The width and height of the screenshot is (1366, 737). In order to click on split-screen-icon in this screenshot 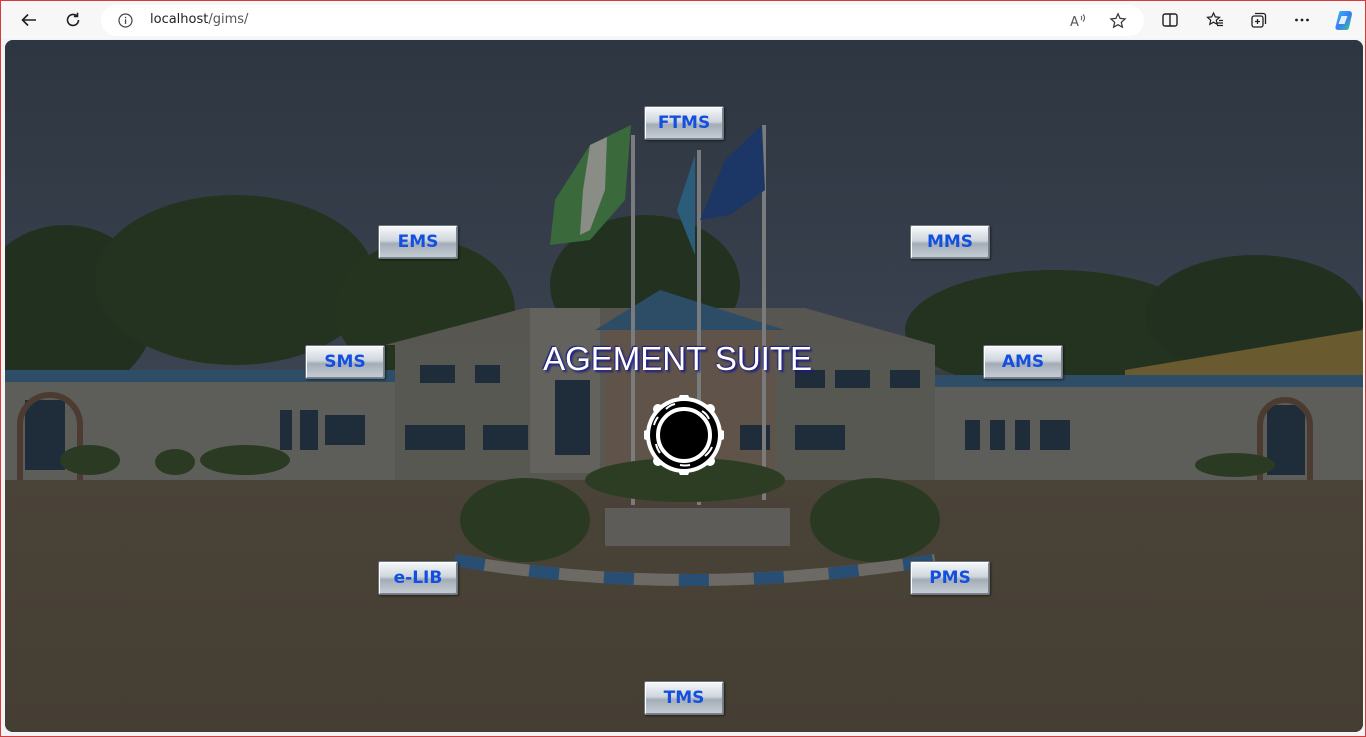, I will do `click(1170, 20)`.